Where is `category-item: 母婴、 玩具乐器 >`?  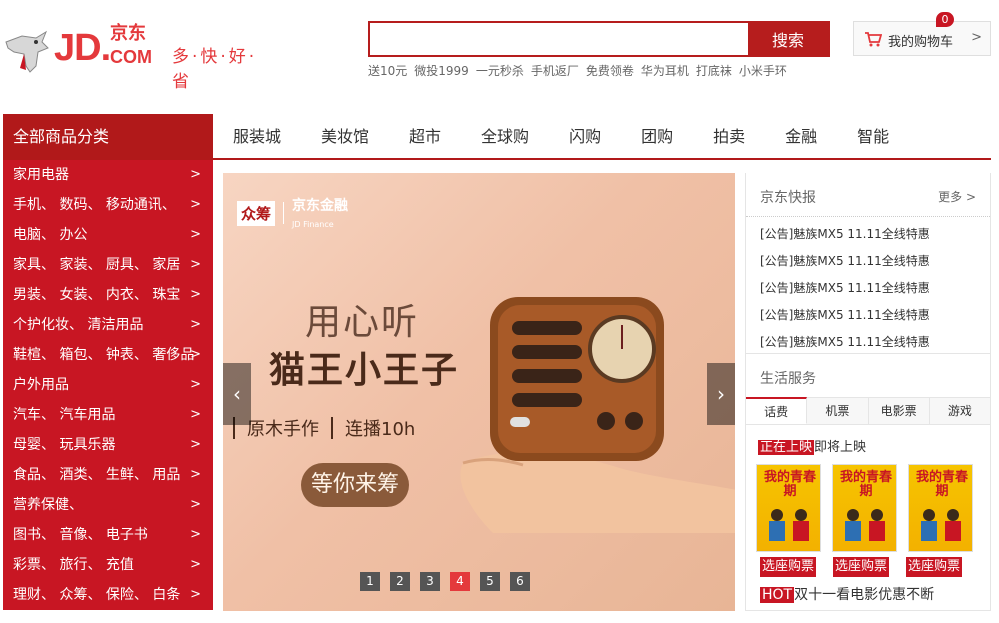
category-item: 母婴、 玩具乐器 > is located at coordinates (108, 445).